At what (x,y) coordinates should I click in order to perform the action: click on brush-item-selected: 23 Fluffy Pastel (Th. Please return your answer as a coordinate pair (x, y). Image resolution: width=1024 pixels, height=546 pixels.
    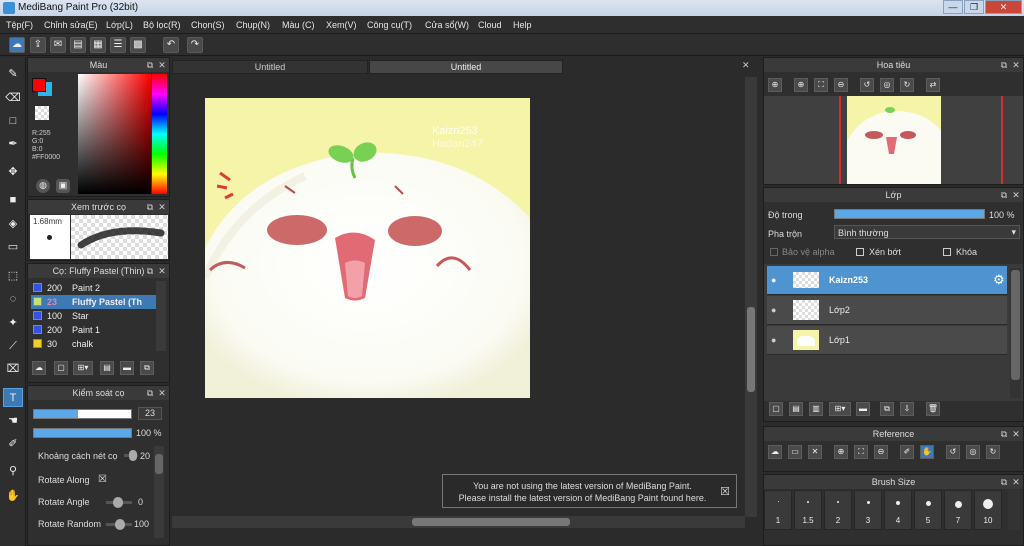
    Looking at the image, I should click on (93, 302).